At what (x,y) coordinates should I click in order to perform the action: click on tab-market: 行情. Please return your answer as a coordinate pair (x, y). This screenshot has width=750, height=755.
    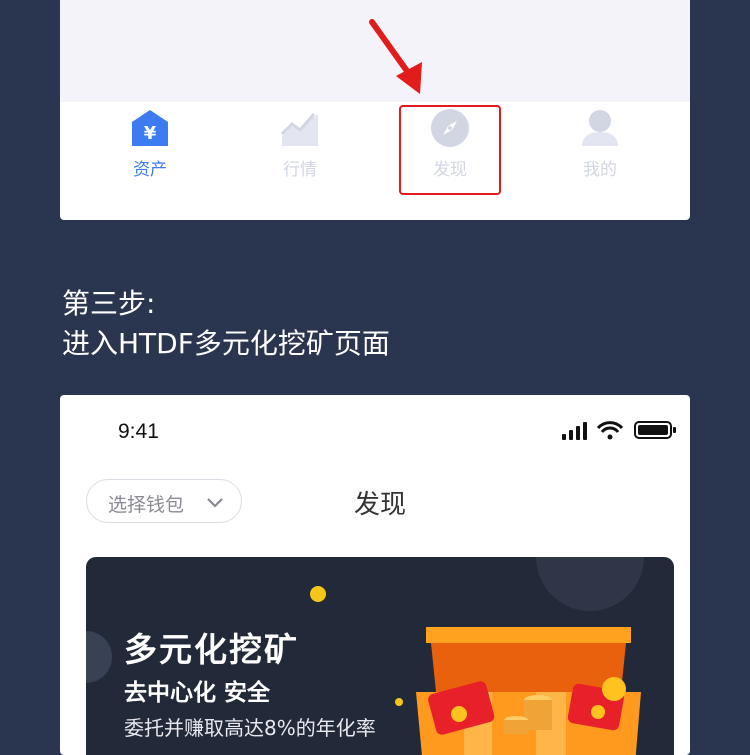
    Looking at the image, I should click on (300, 157).